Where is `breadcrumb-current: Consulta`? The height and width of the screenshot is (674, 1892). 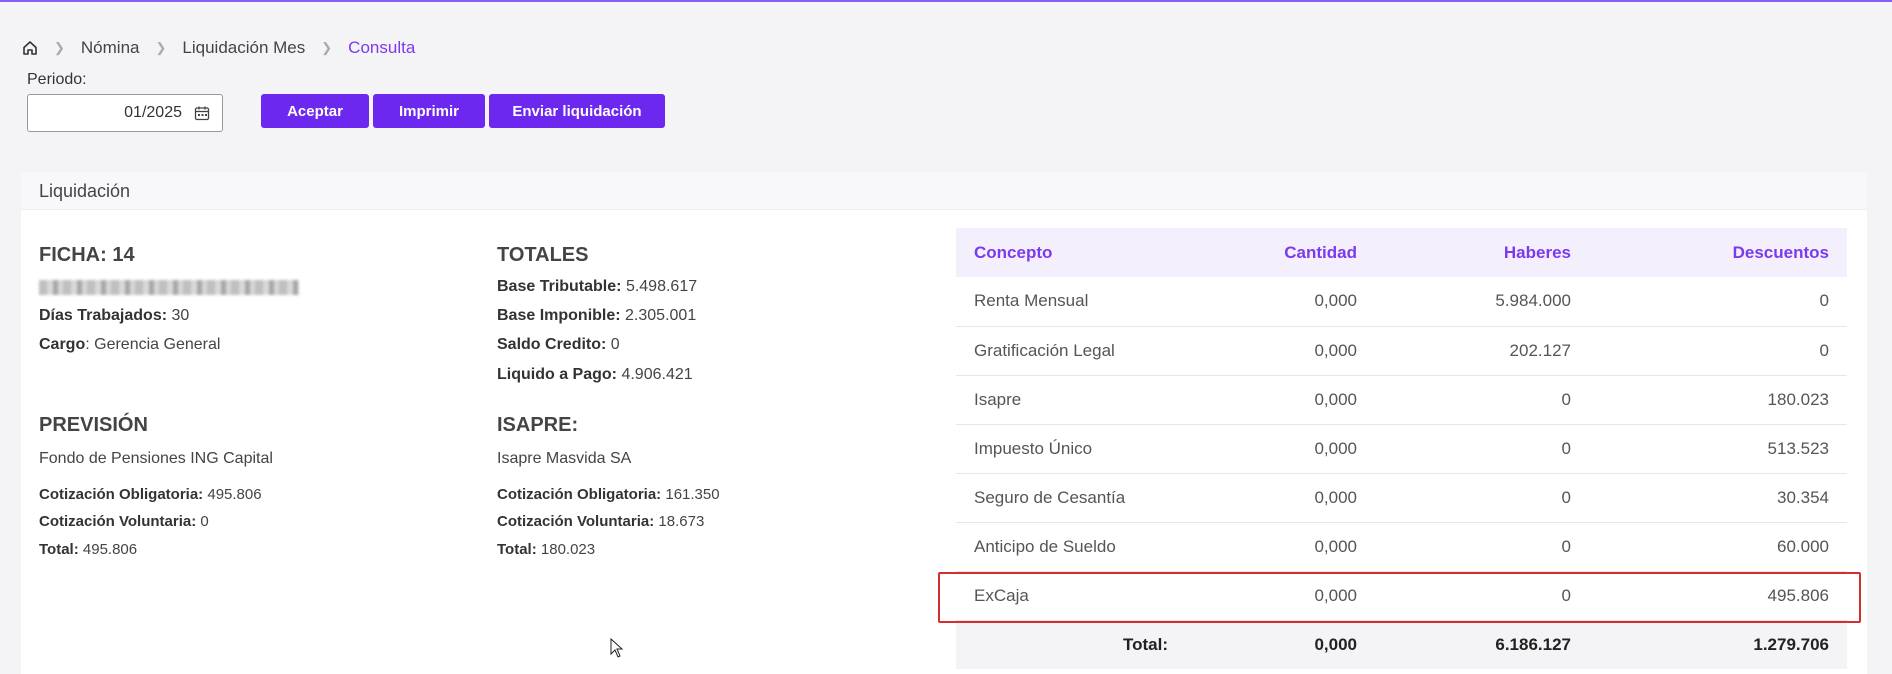 breadcrumb-current: Consulta is located at coordinates (382, 47).